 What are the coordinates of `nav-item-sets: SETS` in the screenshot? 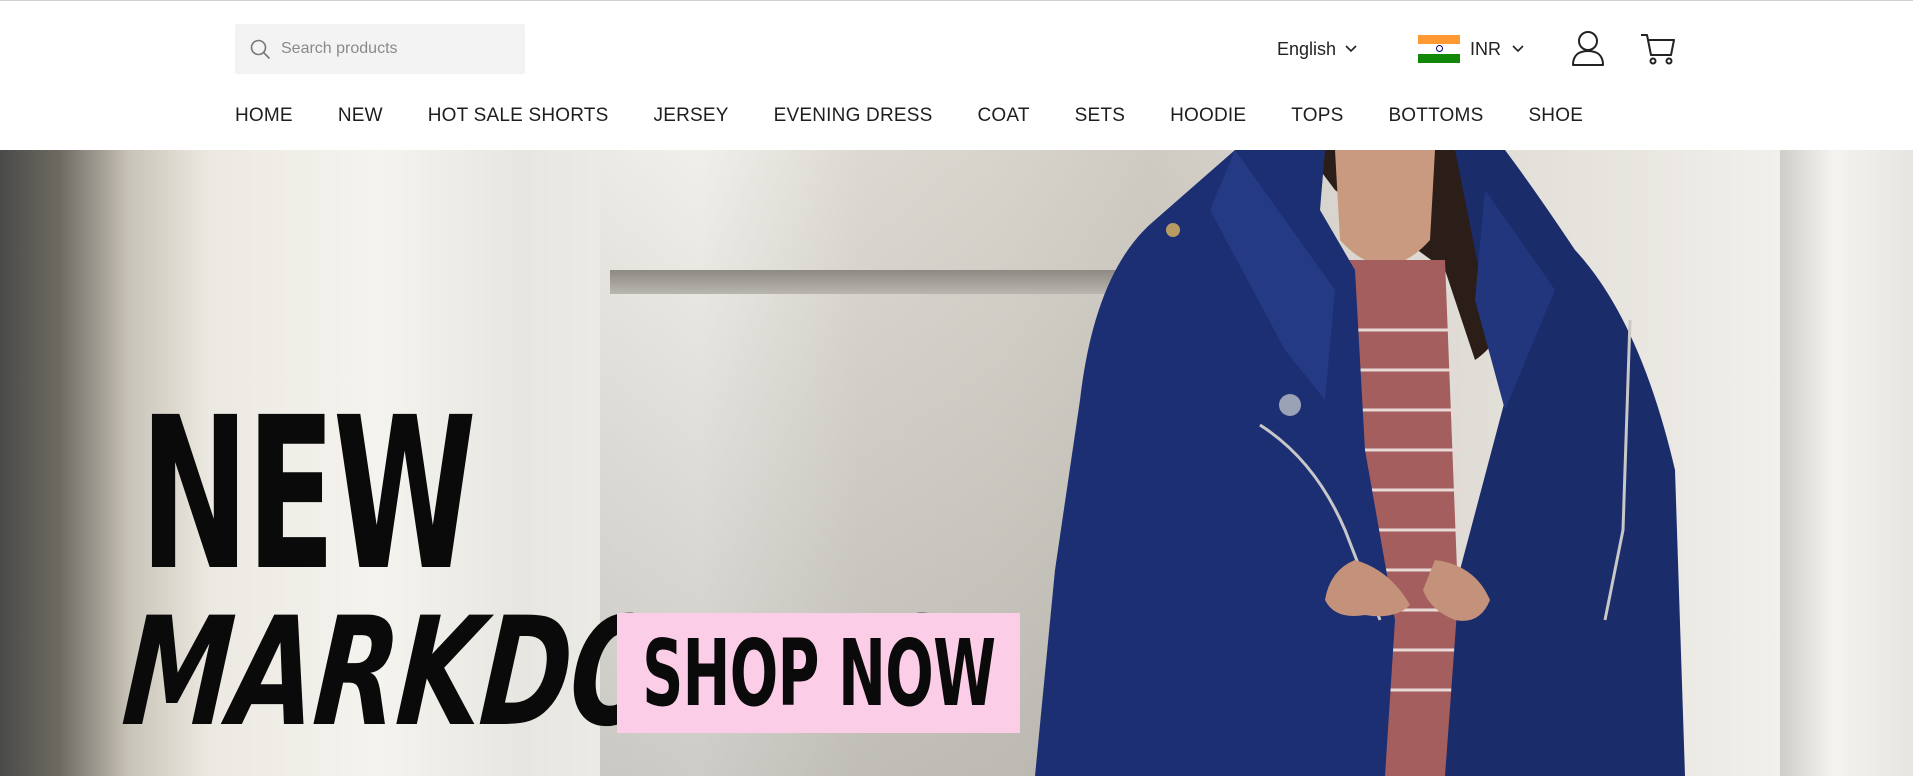 It's located at (1100, 116).